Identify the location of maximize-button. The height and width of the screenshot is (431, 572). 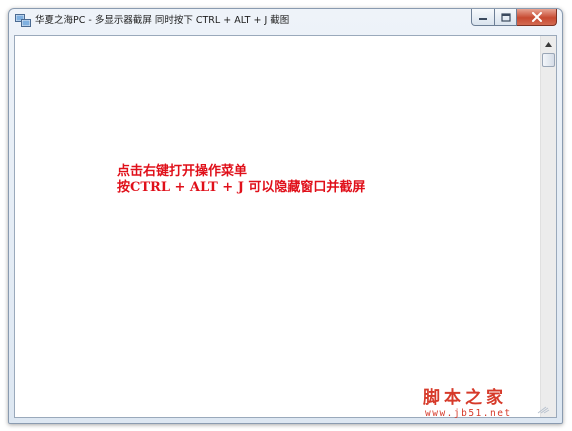
(506, 17).